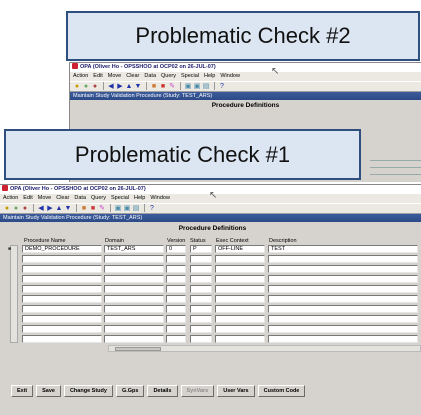 This screenshot has height=415, width=421. Describe the element at coordinates (130, 391) in the screenshot. I see `g-gps-button: G.Gps` at that location.